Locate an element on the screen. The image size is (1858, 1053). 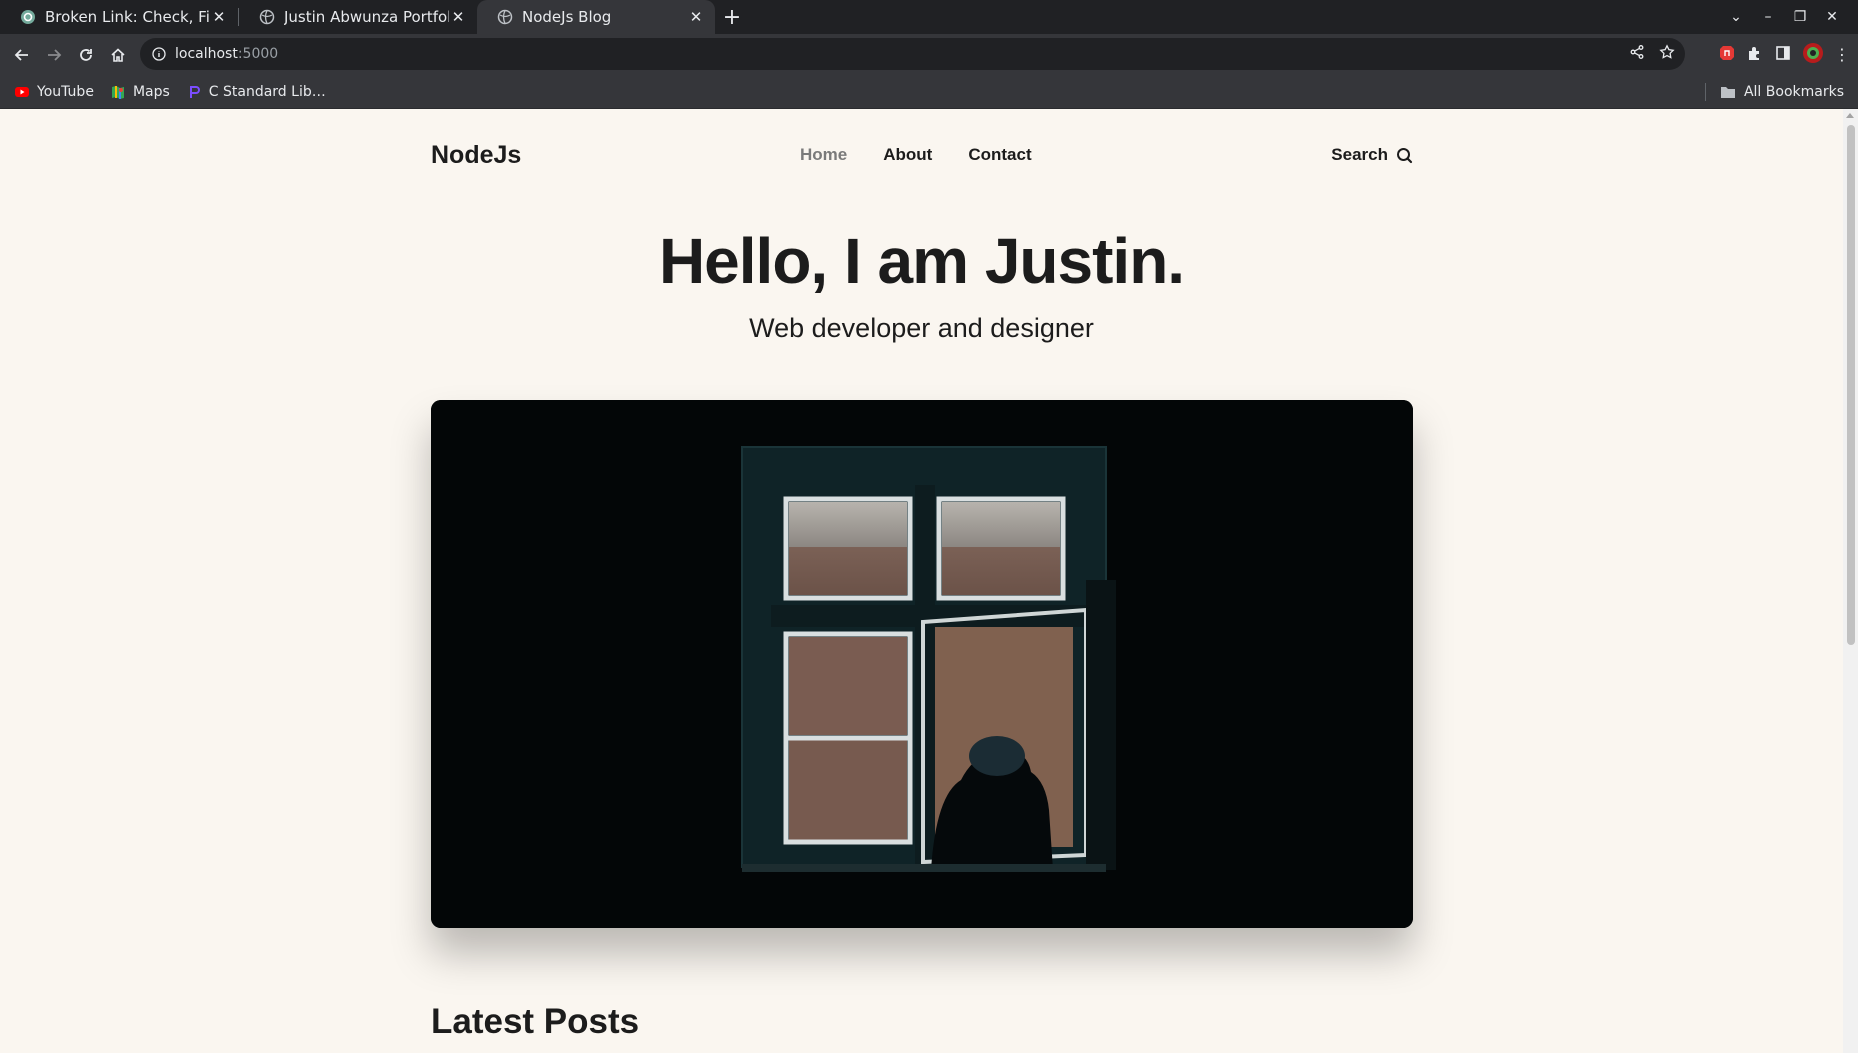
tab-title: NodeJs Blog is located at coordinates (567, 17).